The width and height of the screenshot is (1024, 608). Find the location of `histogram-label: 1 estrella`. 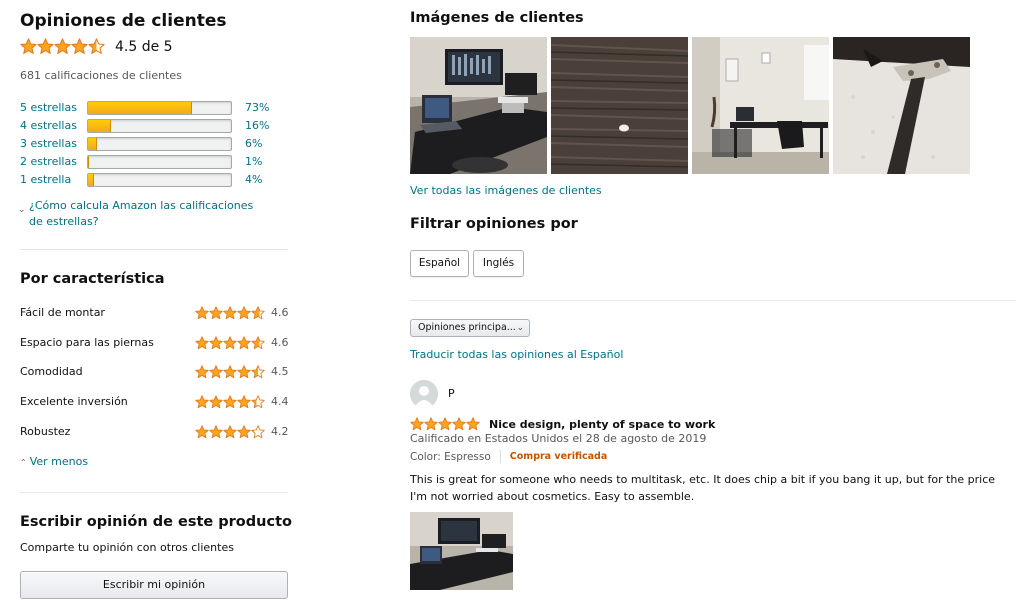

histogram-label: 1 estrella is located at coordinates (46, 179).